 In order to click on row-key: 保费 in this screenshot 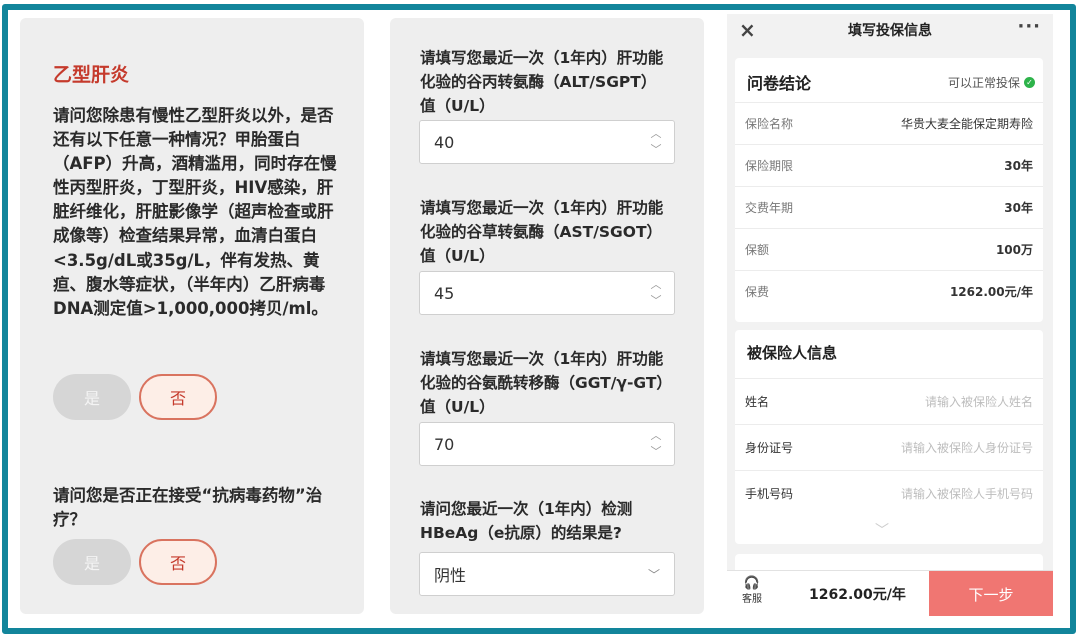, I will do `click(757, 292)`.